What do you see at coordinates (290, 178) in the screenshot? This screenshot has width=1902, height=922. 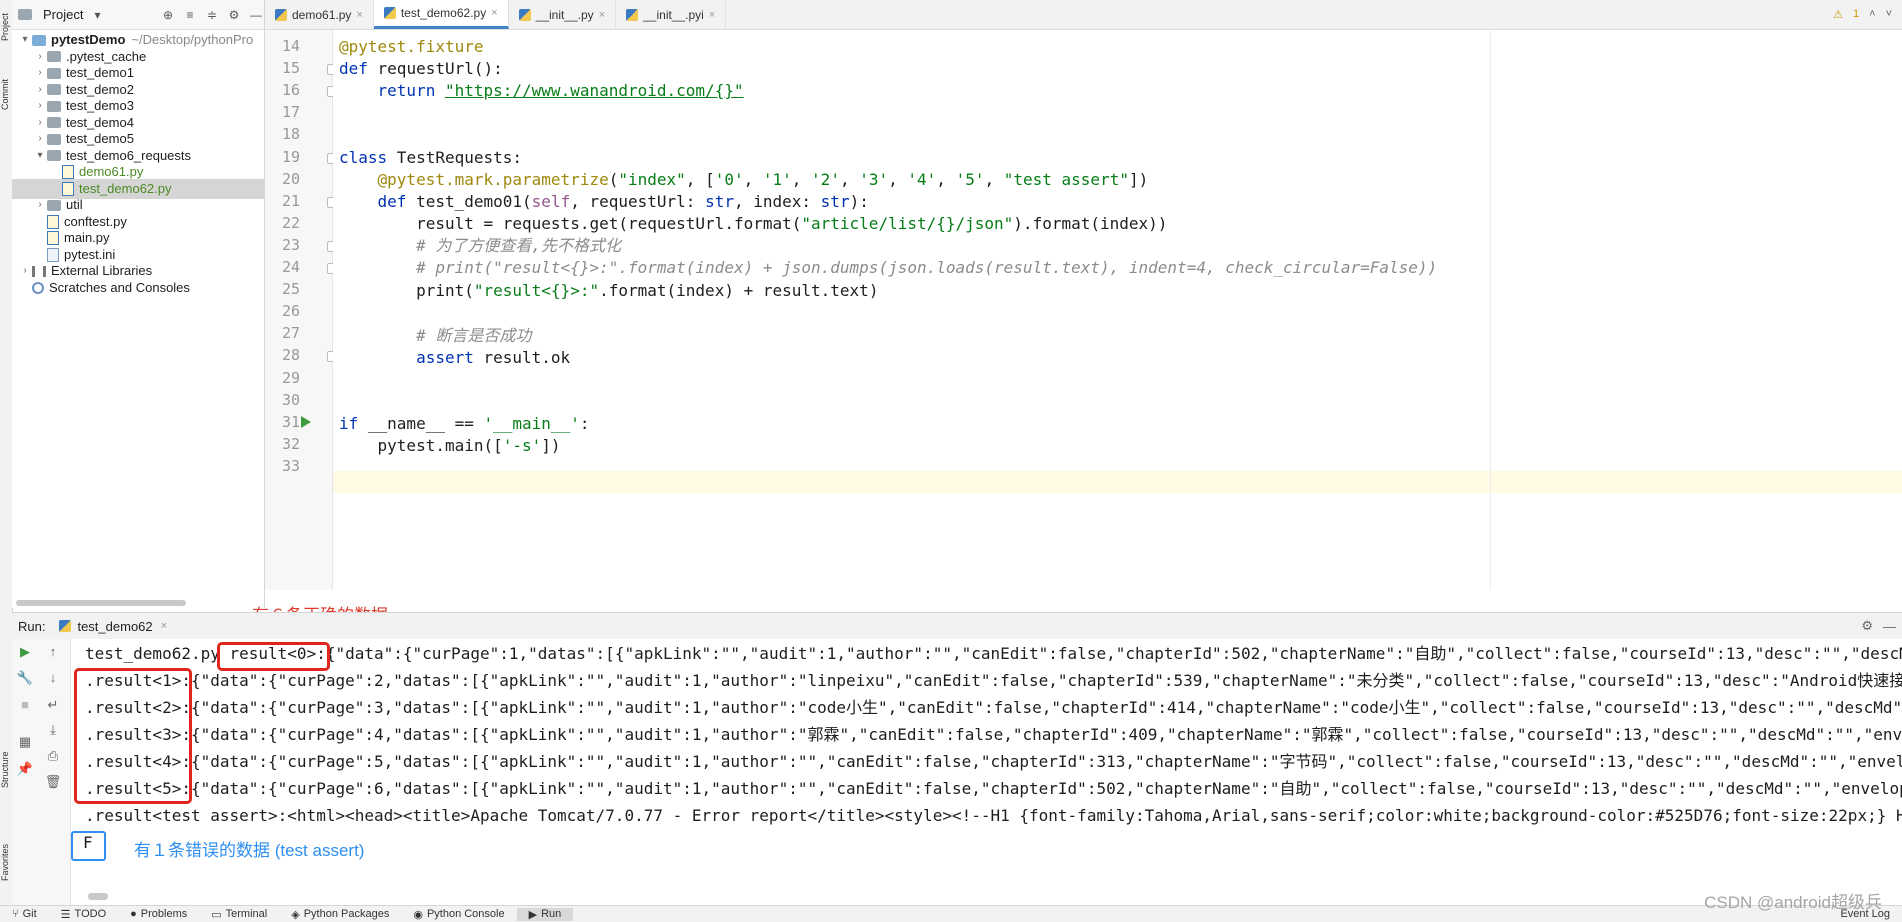 I see `line-number: 20` at bounding box center [290, 178].